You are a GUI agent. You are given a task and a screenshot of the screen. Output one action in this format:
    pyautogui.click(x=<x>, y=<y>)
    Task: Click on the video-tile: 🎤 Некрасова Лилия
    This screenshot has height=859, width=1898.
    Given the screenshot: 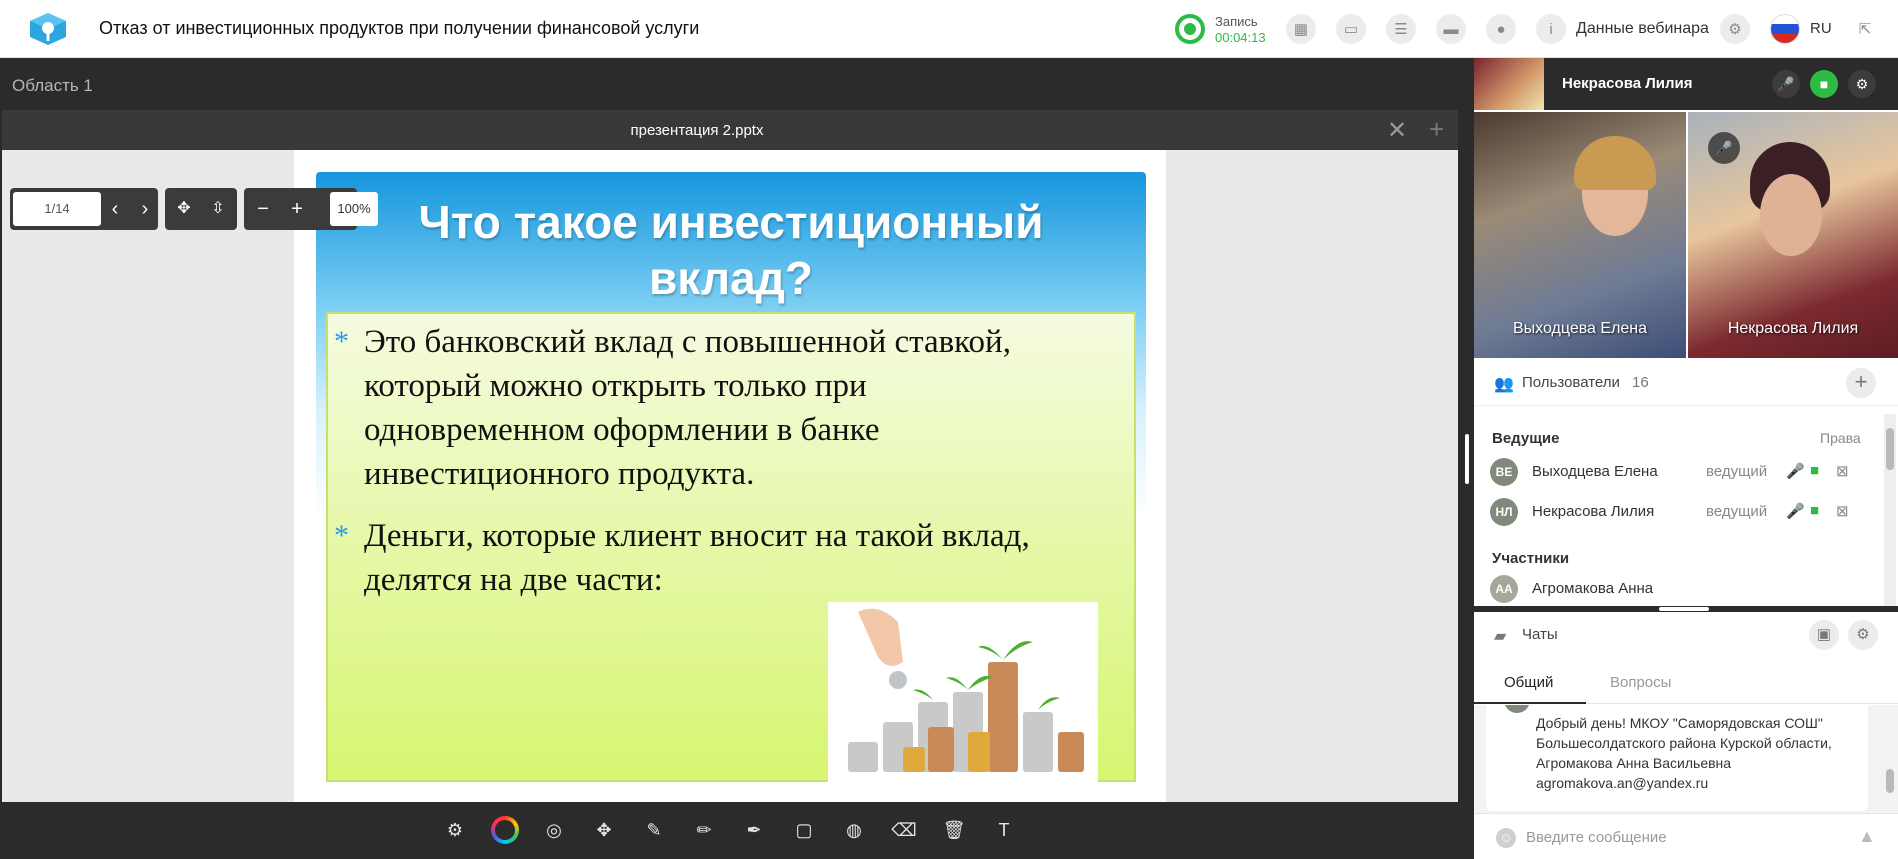 What is the action you would take?
    pyautogui.click(x=1793, y=235)
    